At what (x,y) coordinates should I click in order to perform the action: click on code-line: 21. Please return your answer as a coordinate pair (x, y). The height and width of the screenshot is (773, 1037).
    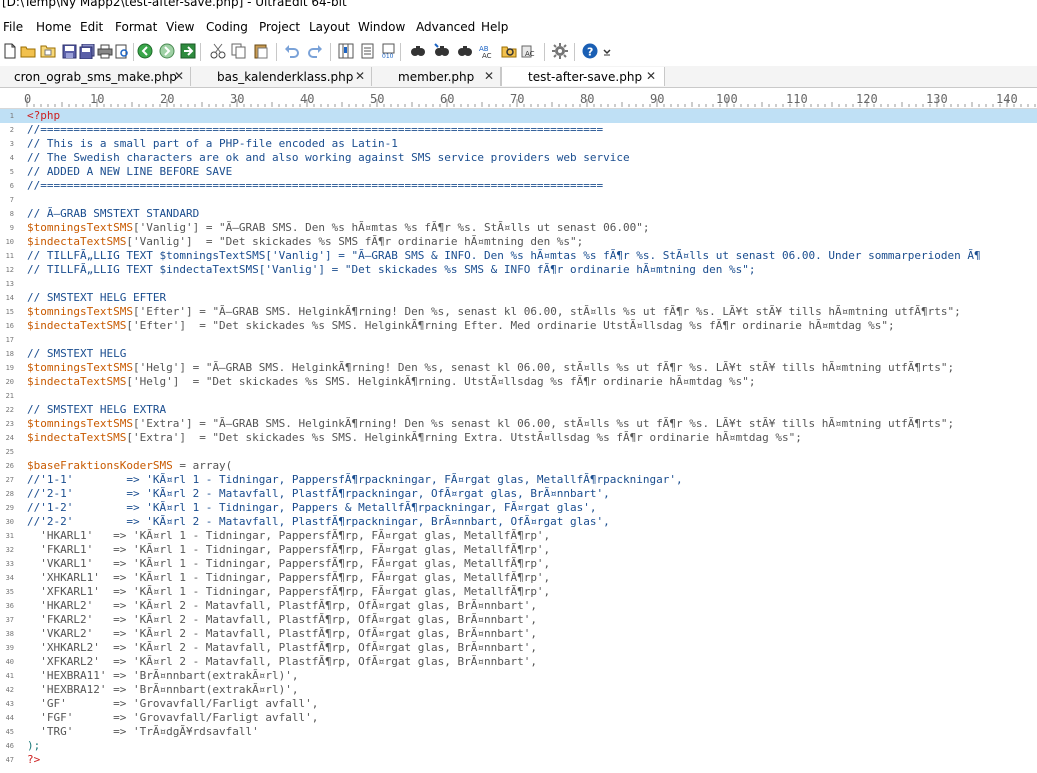
    Looking at the image, I should click on (518, 396).